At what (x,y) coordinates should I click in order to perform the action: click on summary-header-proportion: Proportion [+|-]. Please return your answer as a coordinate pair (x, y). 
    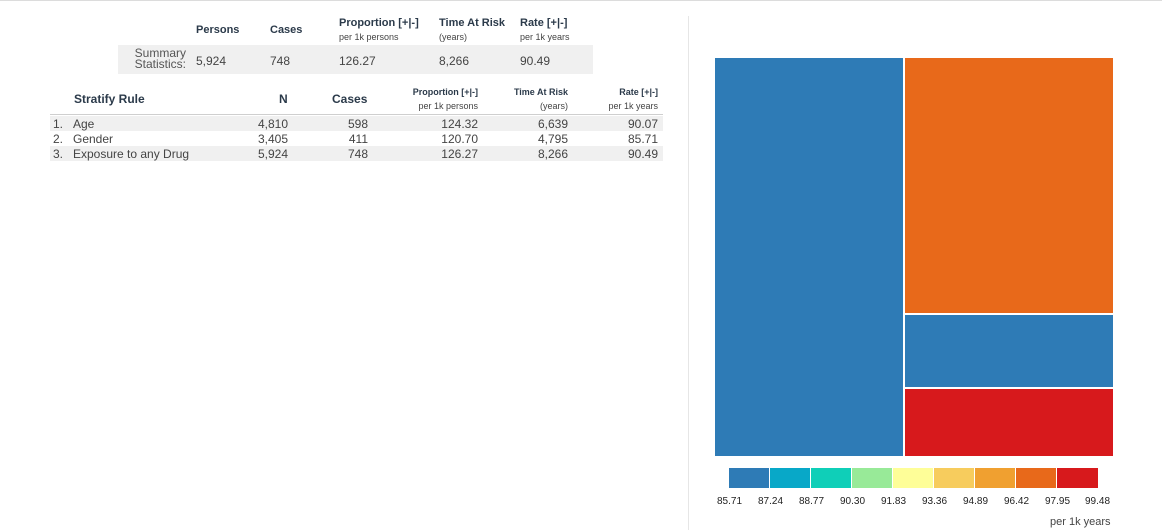
    Looking at the image, I should click on (379, 23).